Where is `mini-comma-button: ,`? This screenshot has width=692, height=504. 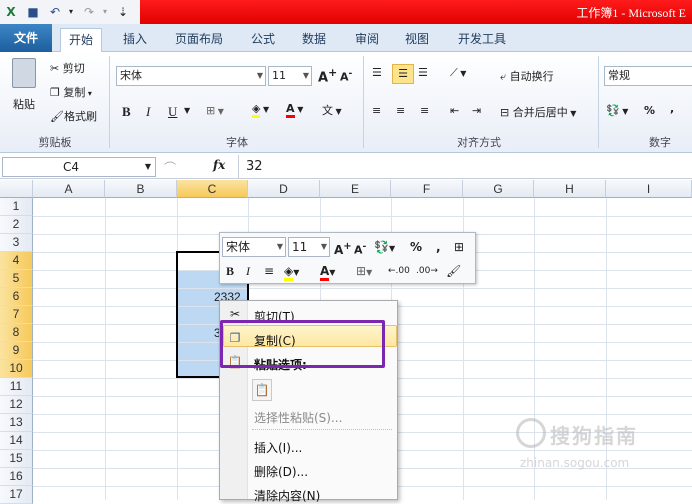
mini-comma-button: , is located at coordinates (438, 247).